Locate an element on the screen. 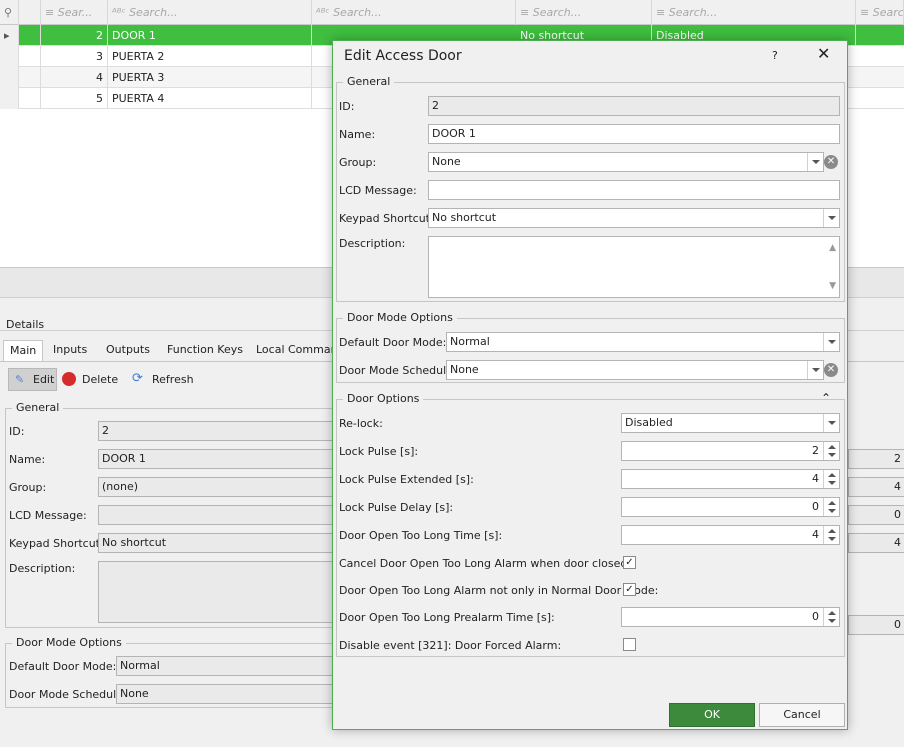 The image size is (904, 747). group-label: Group: is located at coordinates (358, 162).